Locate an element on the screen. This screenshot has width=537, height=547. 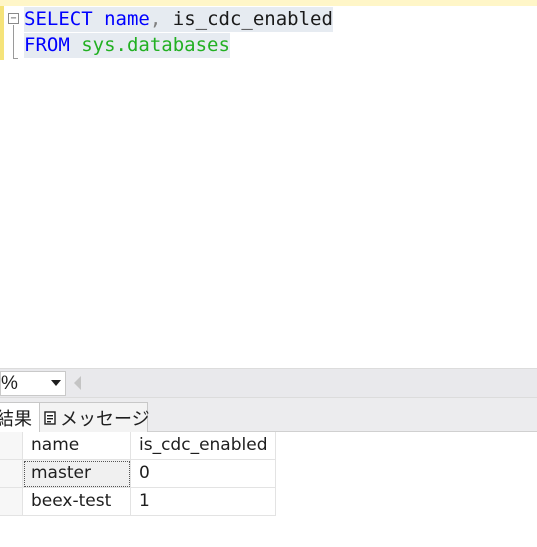
code-line-1: SELECT name, is_cdc_enabled is located at coordinates (178, 19).